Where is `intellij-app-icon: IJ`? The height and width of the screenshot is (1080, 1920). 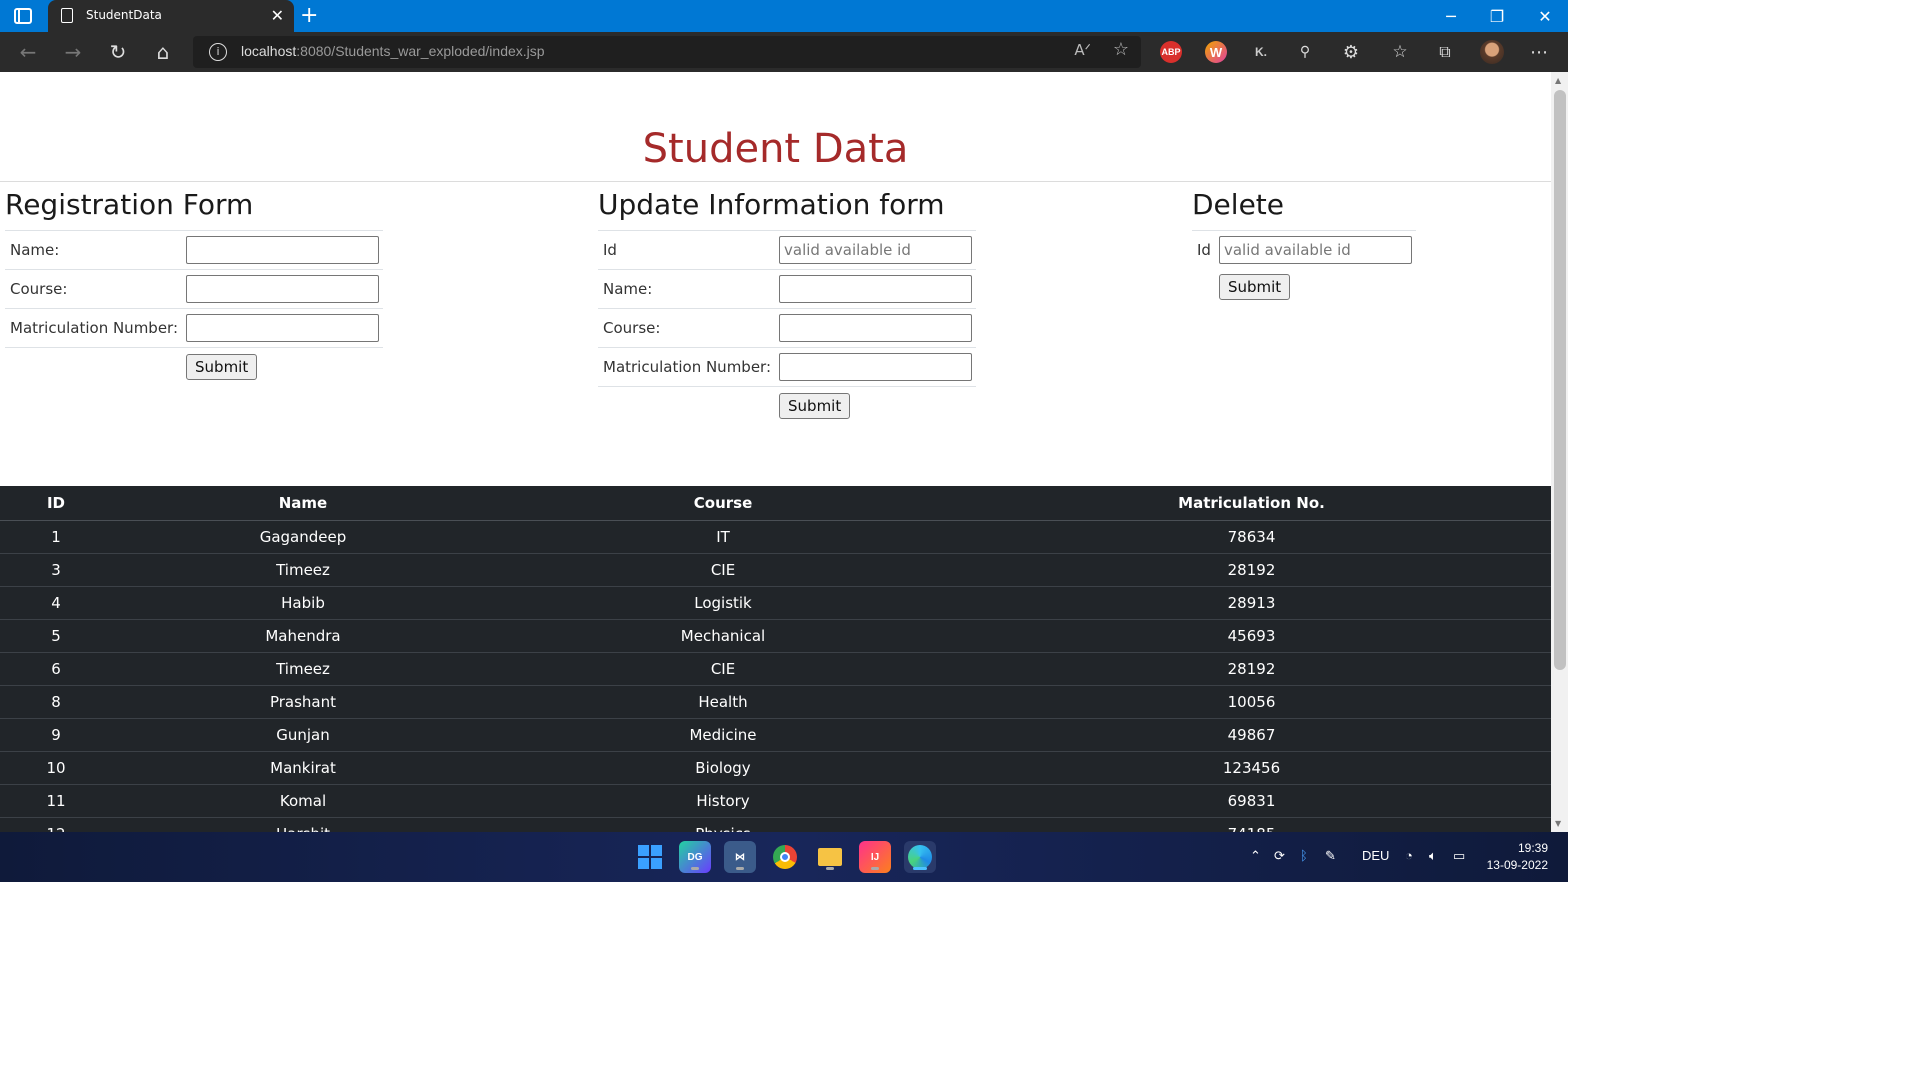 intellij-app-icon: IJ is located at coordinates (875, 857).